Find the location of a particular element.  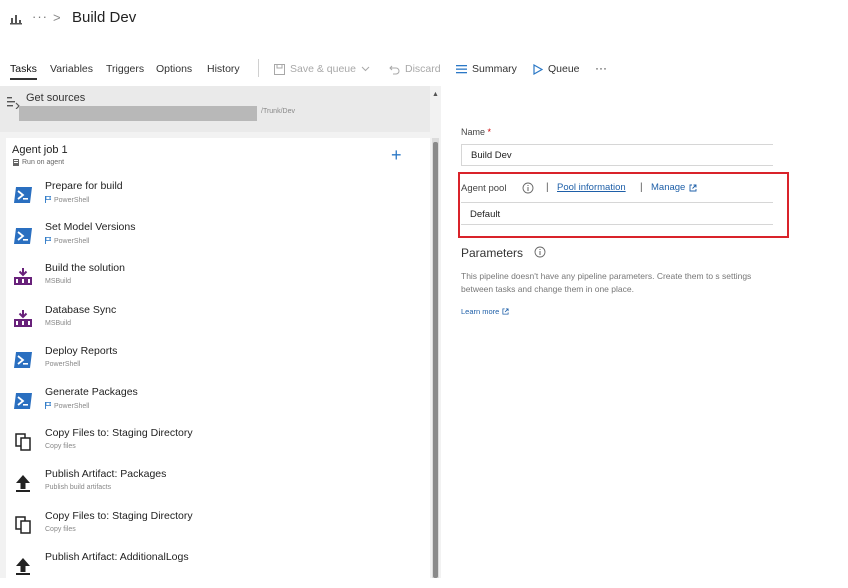

agent-pool-label: Agent pool is located at coordinates (484, 188).